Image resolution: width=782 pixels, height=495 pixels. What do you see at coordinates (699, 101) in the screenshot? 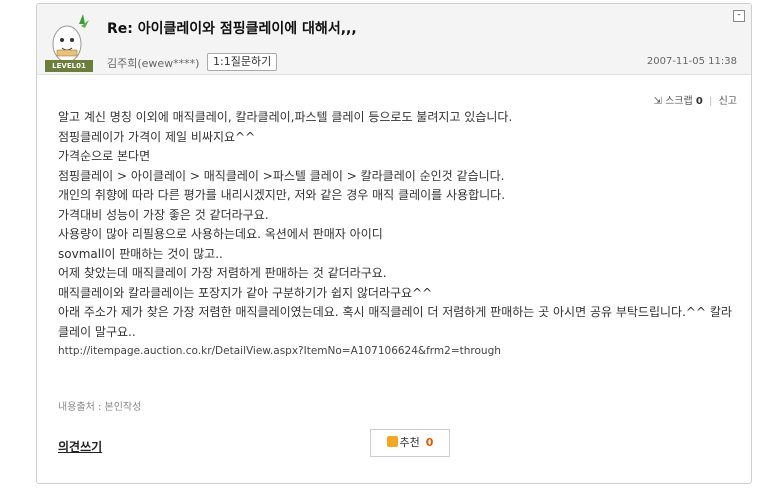
I see `scrap-count: 0` at bounding box center [699, 101].